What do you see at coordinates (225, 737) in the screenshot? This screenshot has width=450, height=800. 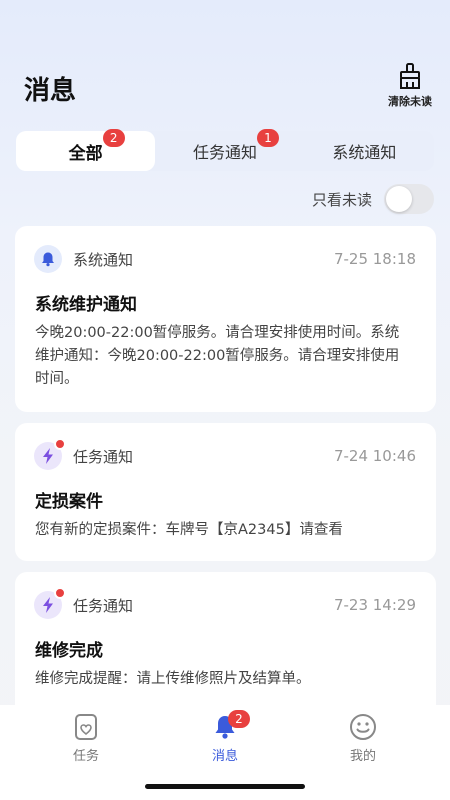 I see `nav-messages: 2 消息` at bounding box center [225, 737].